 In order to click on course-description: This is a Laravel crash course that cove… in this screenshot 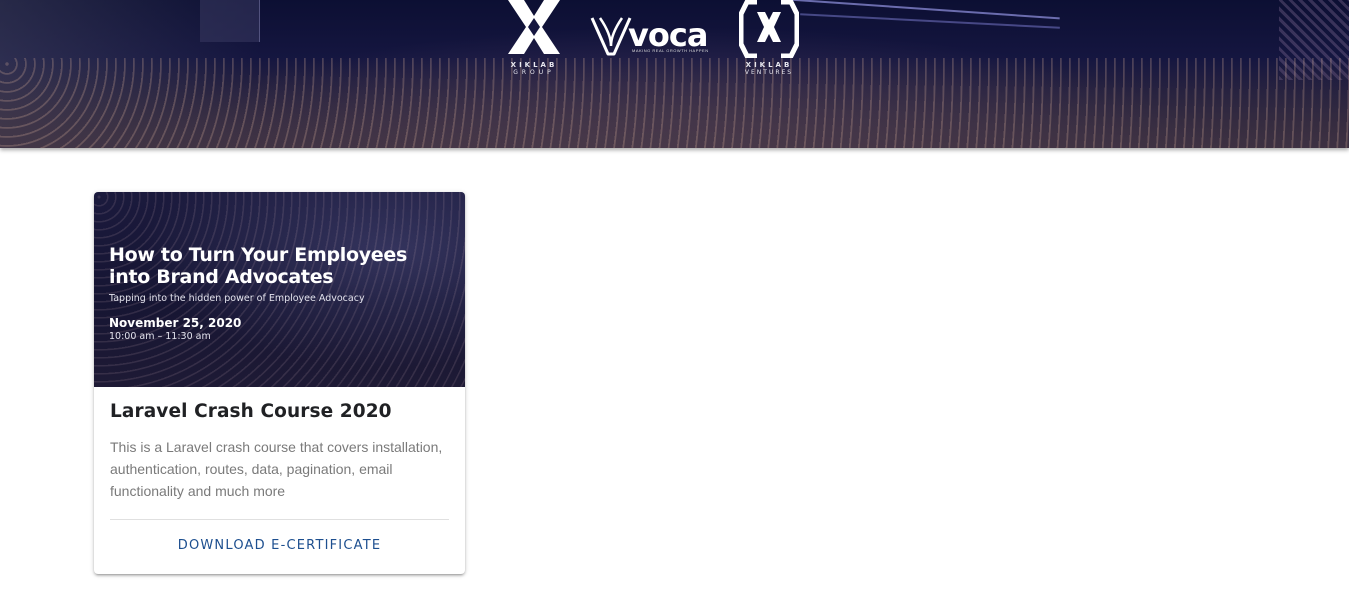, I will do `click(276, 469)`.